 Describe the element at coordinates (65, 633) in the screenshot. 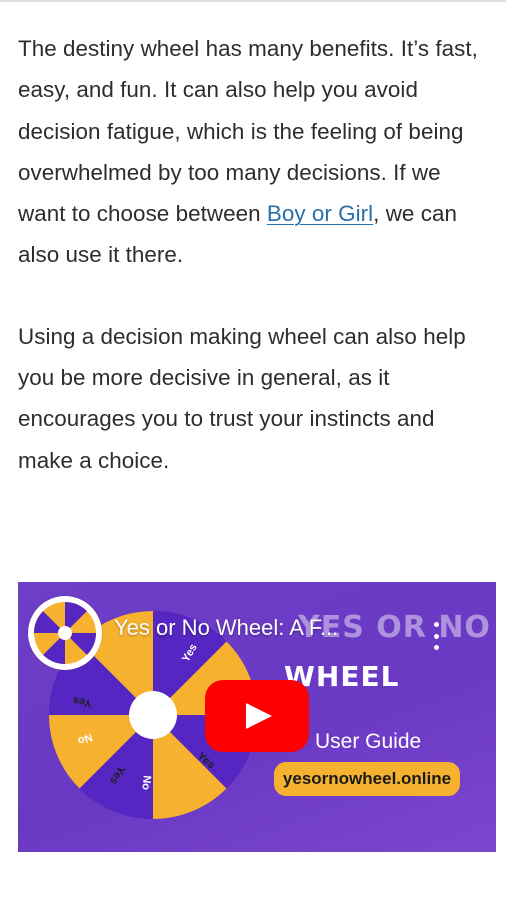

I see `channel-avatar-icon` at that location.